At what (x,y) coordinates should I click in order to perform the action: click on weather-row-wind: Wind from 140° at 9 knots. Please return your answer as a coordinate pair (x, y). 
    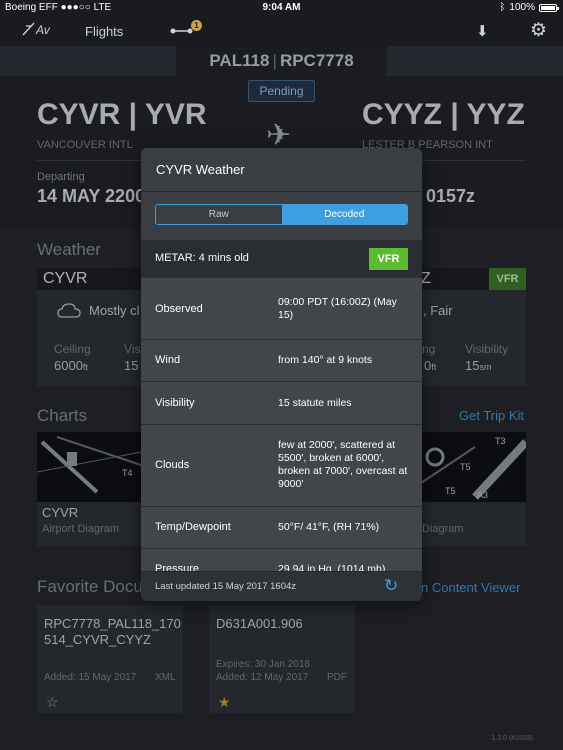
    Looking at the image, I should click on (281, 361).